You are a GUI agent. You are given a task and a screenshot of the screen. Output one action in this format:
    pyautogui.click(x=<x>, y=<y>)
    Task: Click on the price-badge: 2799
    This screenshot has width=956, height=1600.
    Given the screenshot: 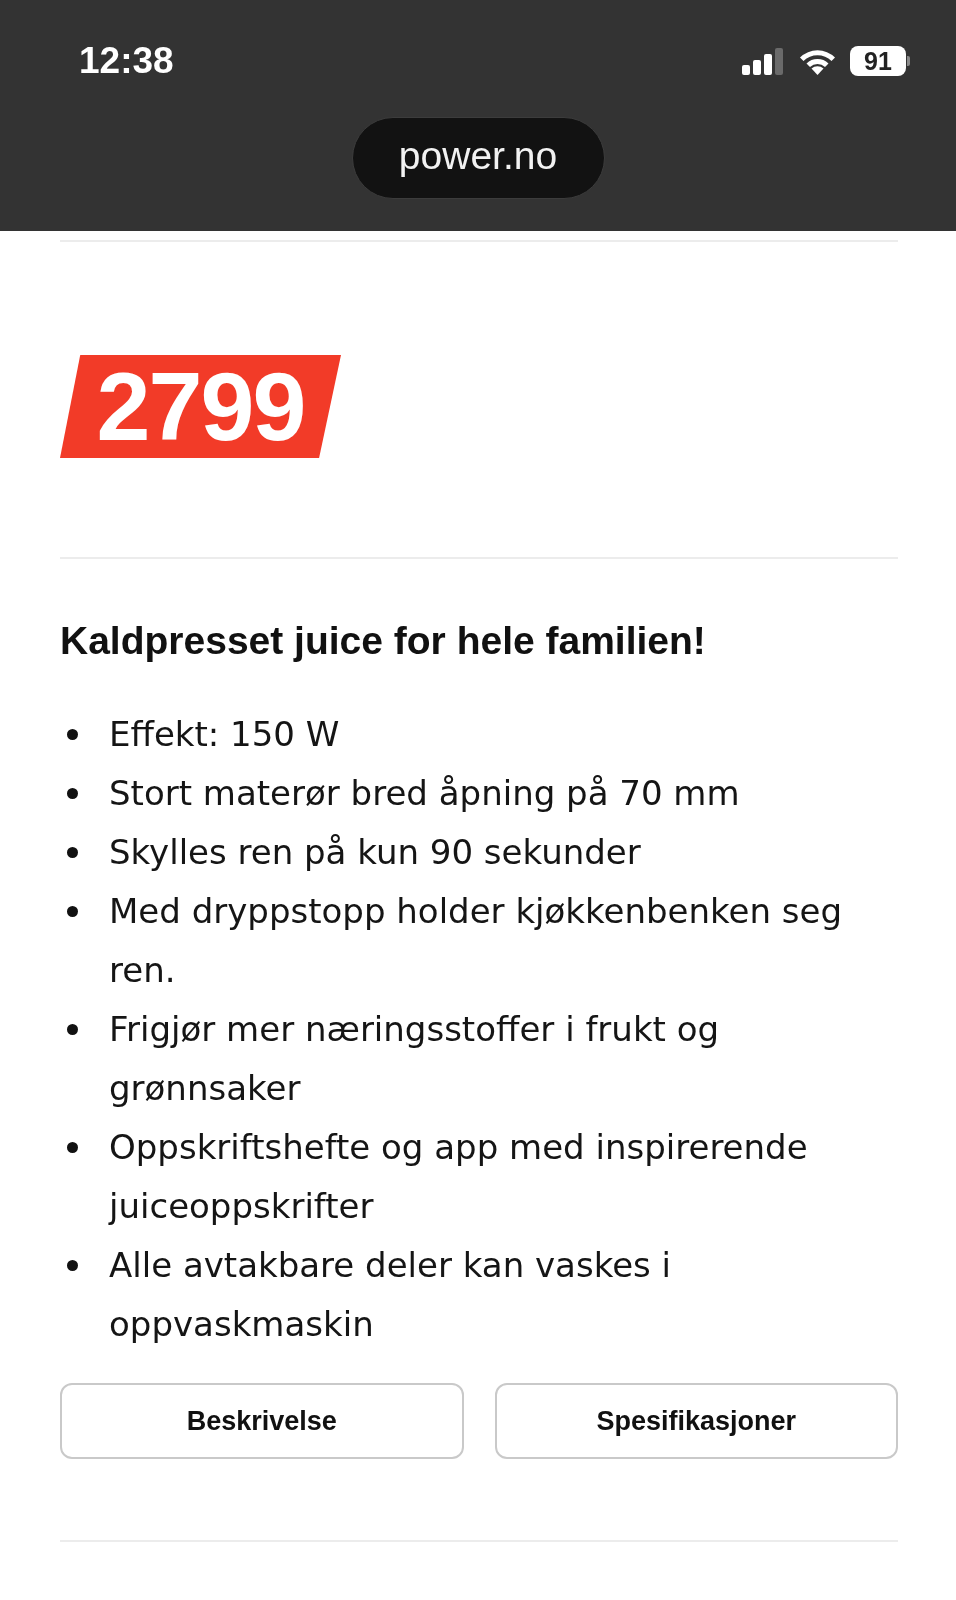 What is the action you would take?
    pyautogui.click(x=200, y=406)
    